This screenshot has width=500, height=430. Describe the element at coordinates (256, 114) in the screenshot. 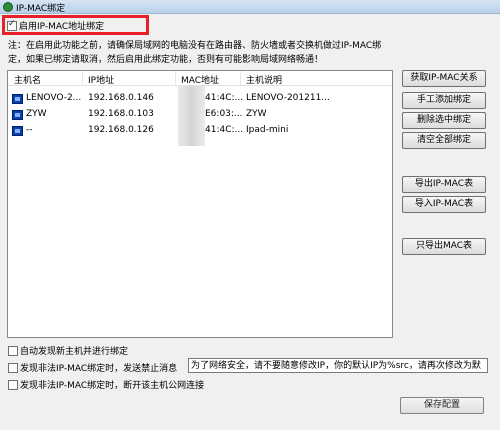

I see `cell-description: ZYW` at that location.